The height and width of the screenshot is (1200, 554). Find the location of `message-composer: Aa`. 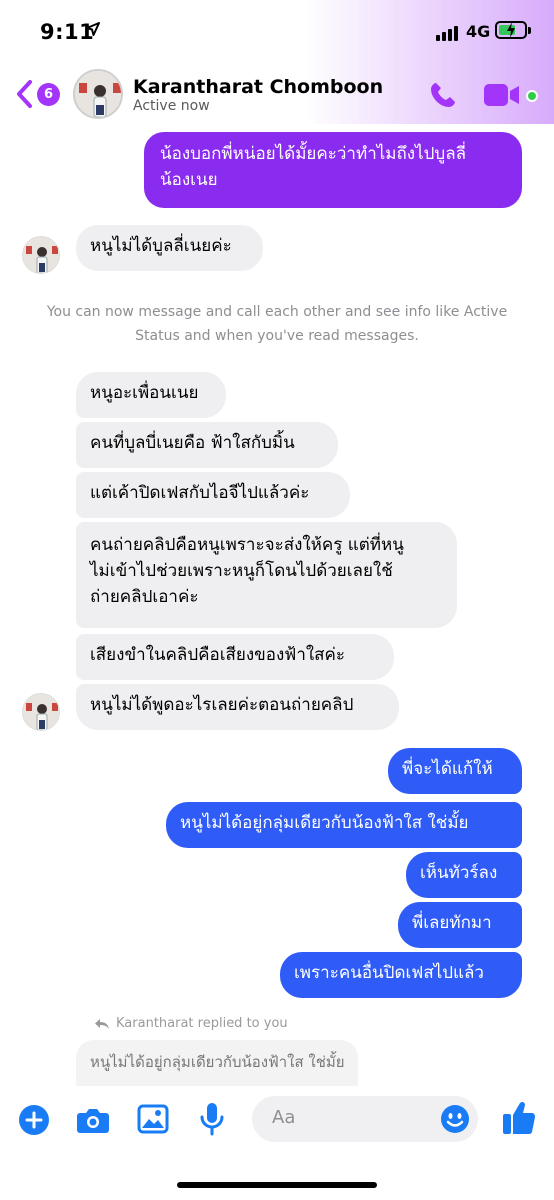

message-composer: Aa is located at coordinates (277, 1143).